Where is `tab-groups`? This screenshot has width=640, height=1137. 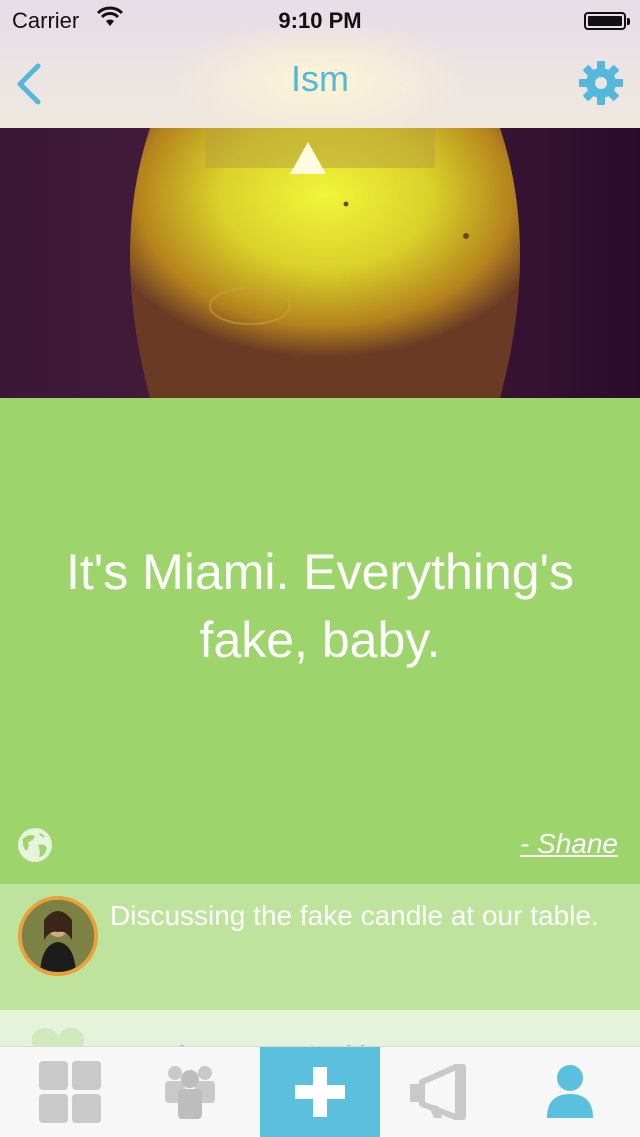
tab-groups is located at coordinates (190, 1092).